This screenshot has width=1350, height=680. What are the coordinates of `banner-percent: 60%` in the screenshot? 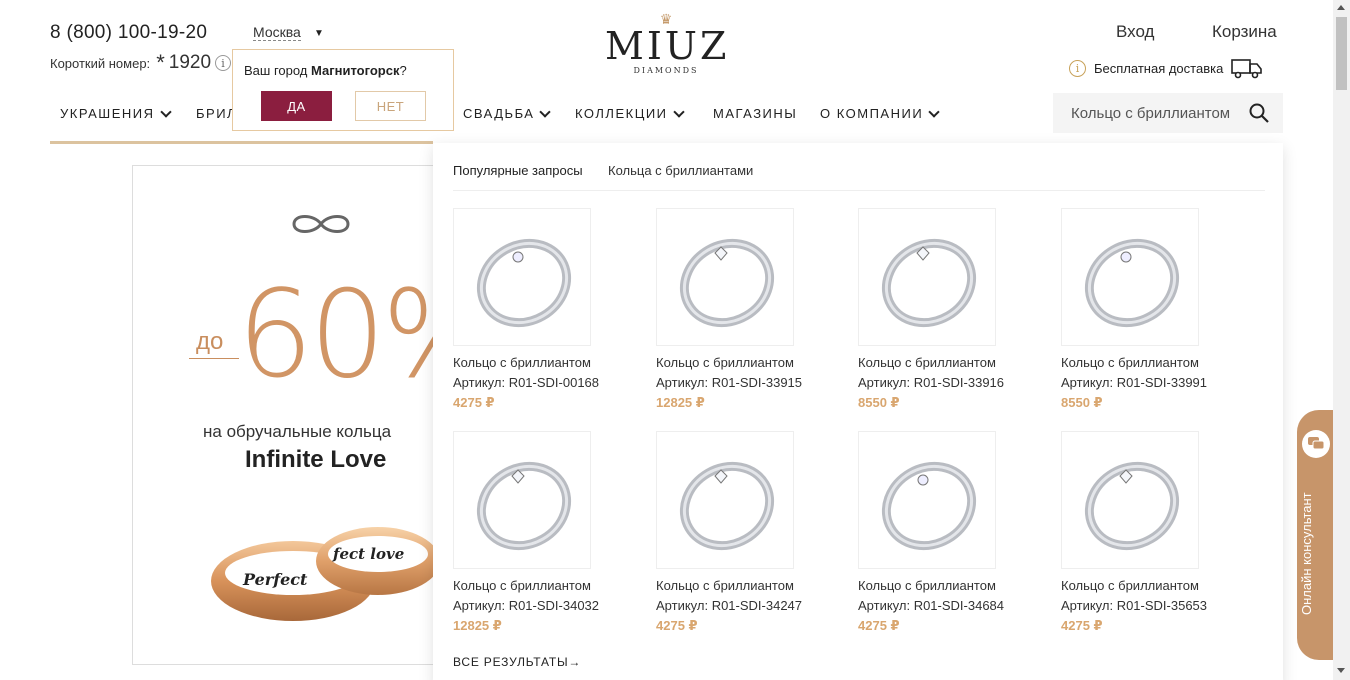 It's located at (335, 335).